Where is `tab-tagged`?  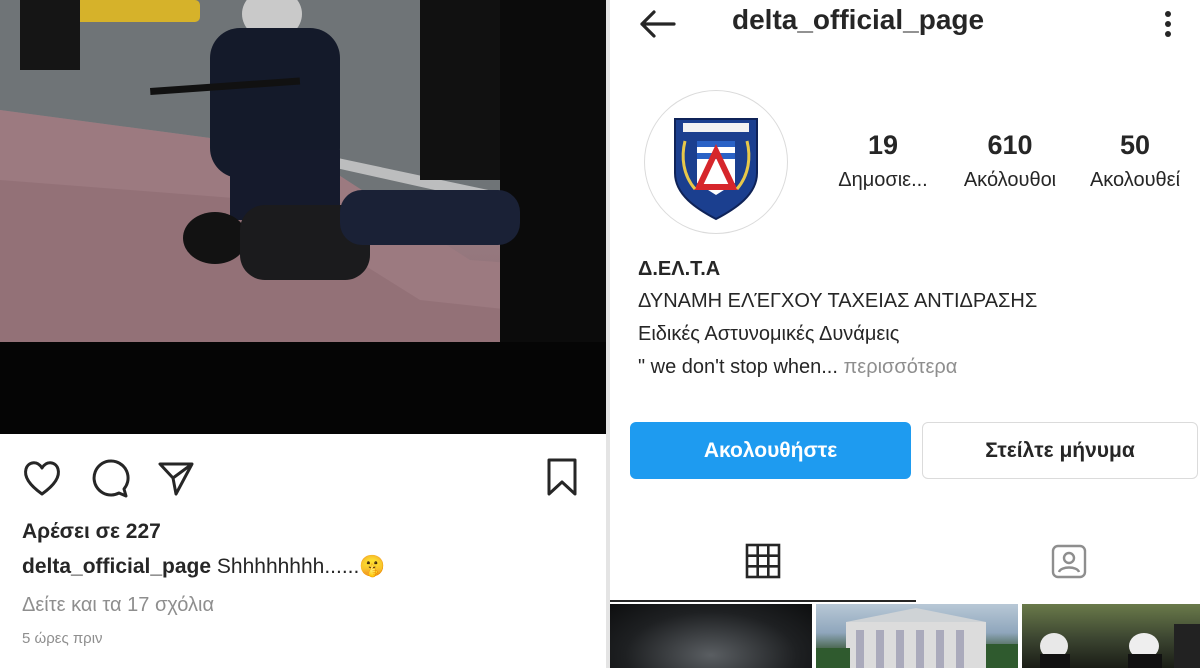 tab-tagged is located at coordinates (1058, 565).